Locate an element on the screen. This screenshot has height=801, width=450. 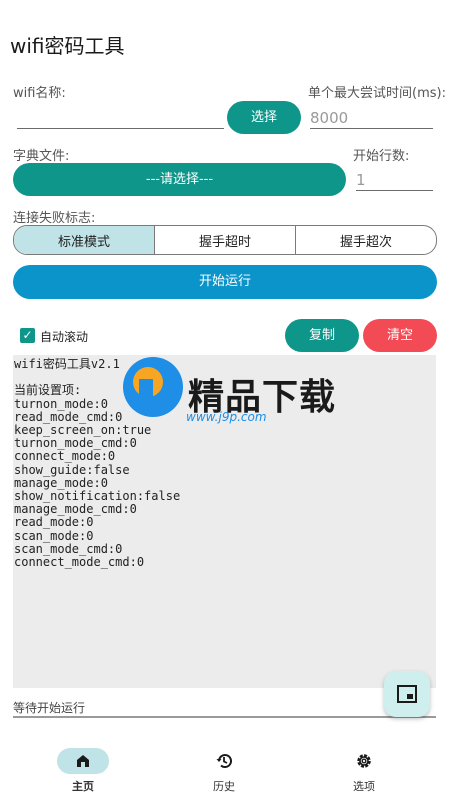
fail-flag-label: 连接失败标志: is located at coordinates (54, 218).